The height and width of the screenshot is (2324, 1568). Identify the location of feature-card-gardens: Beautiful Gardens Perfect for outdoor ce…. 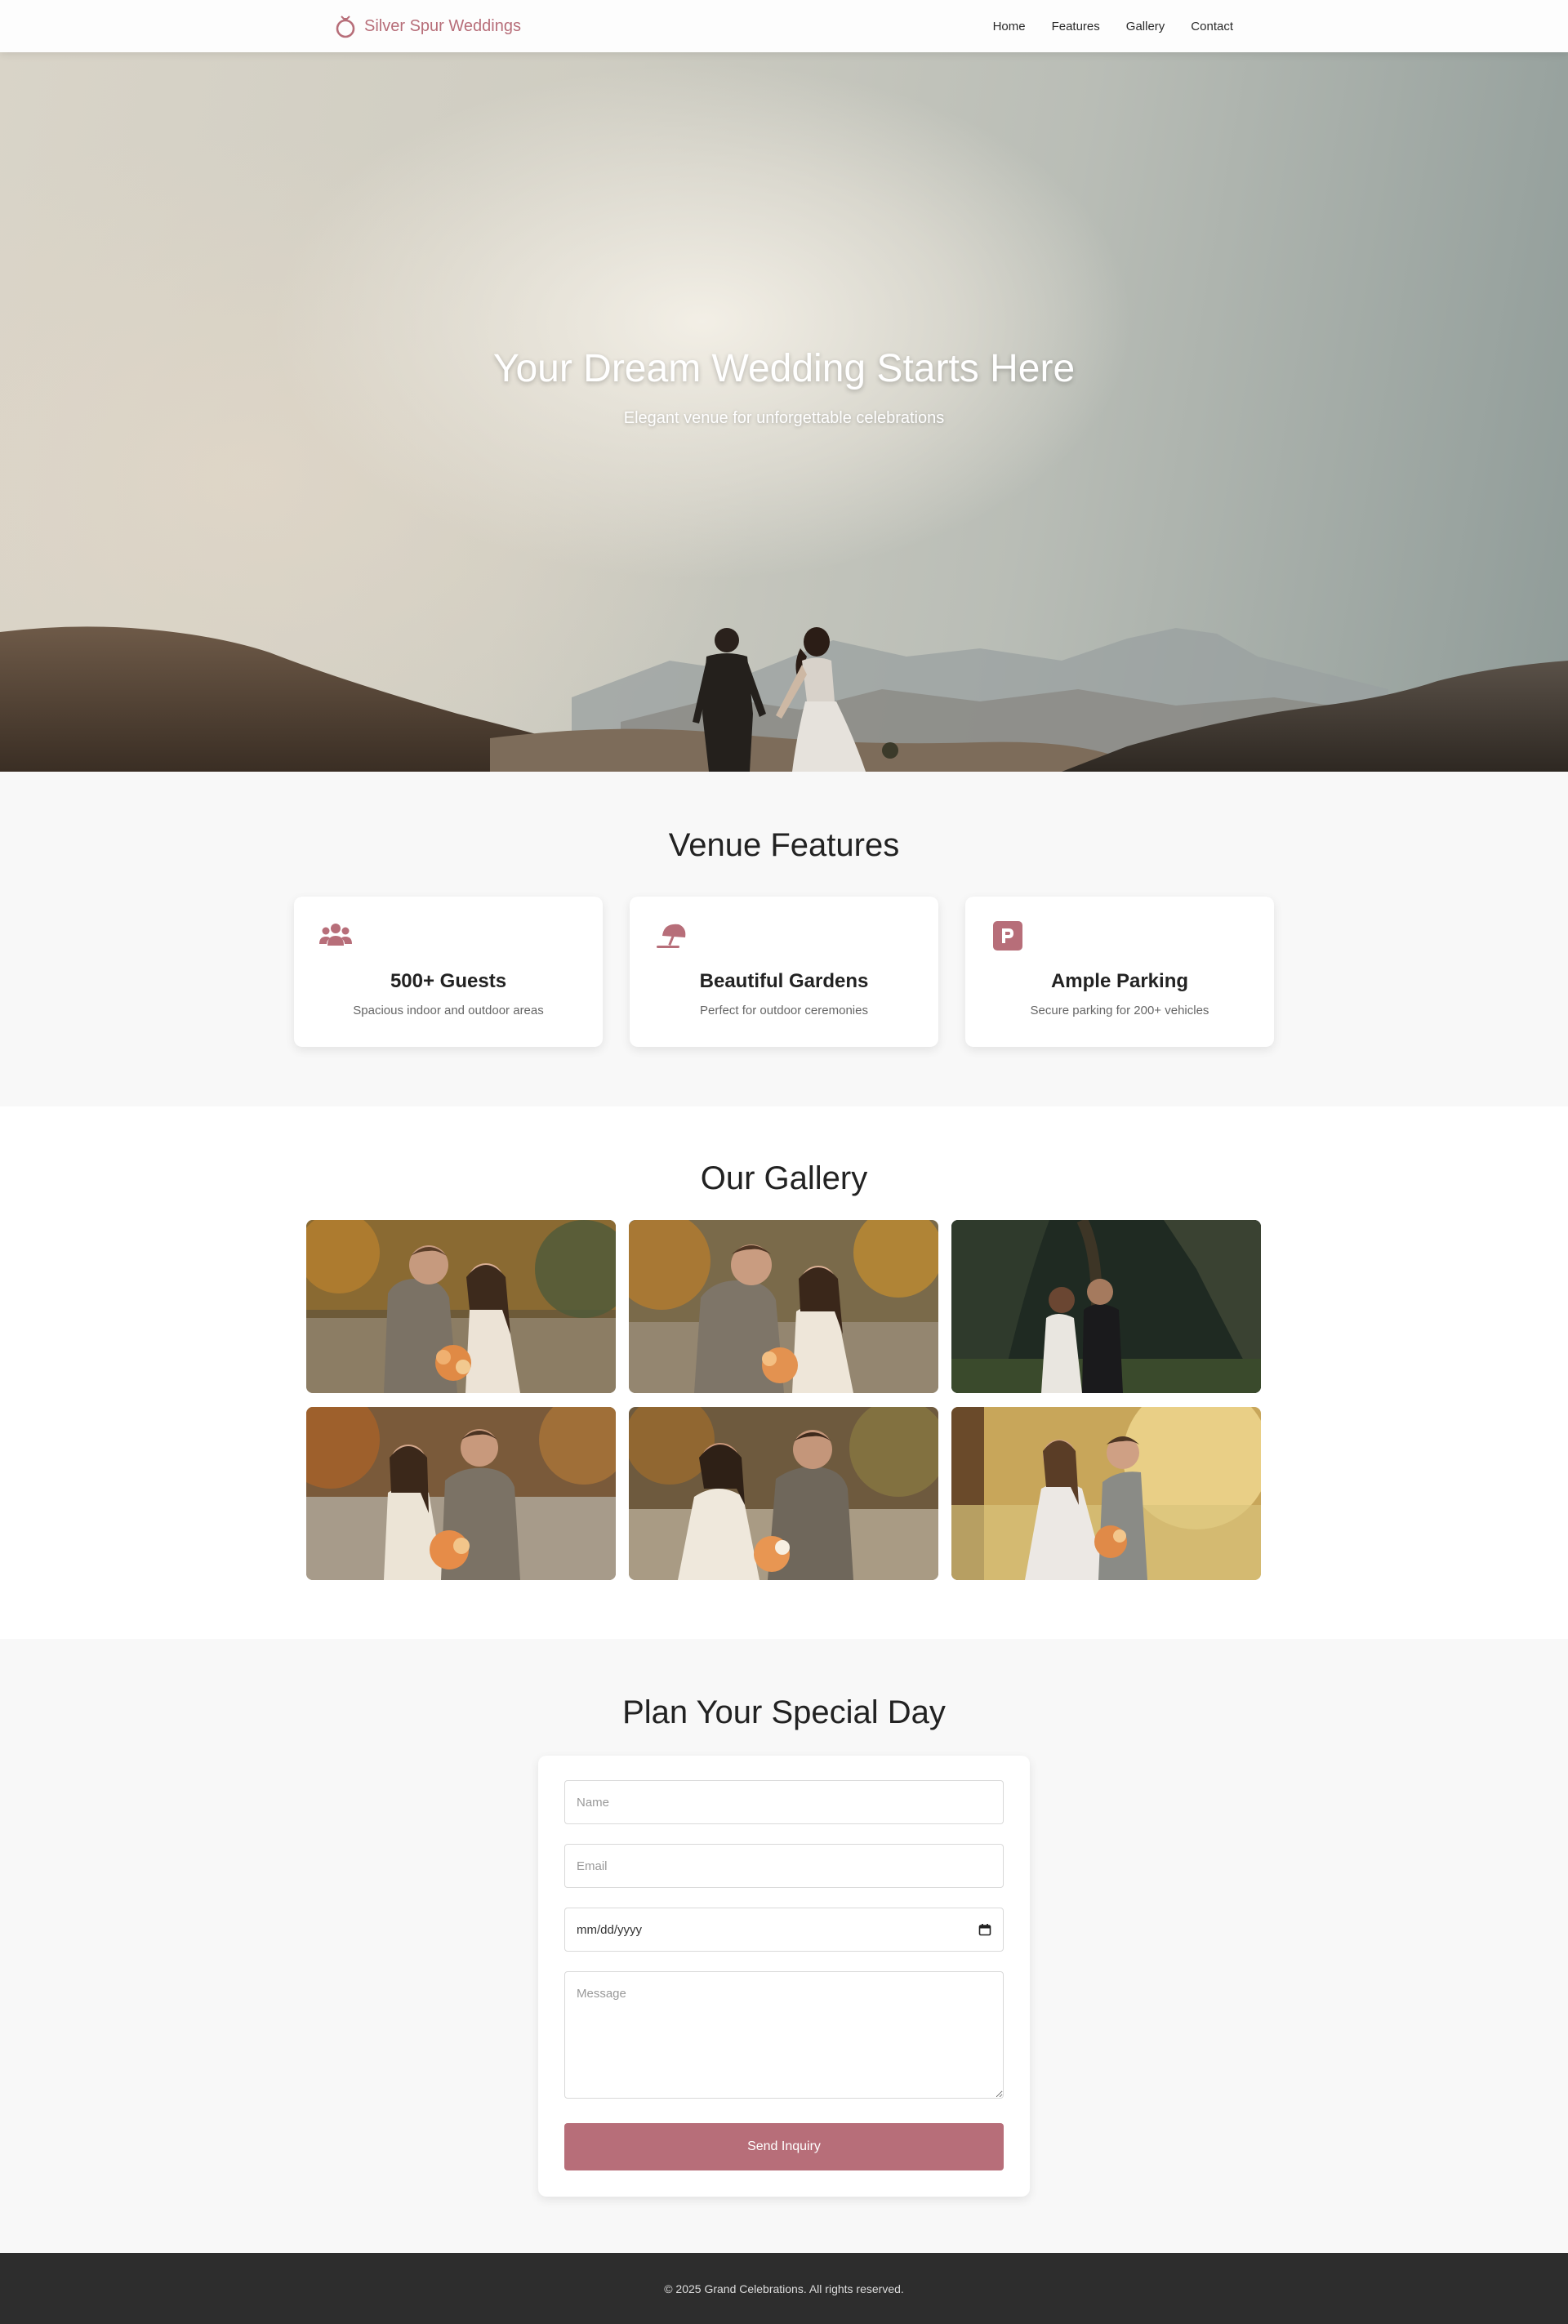
(784, 972).